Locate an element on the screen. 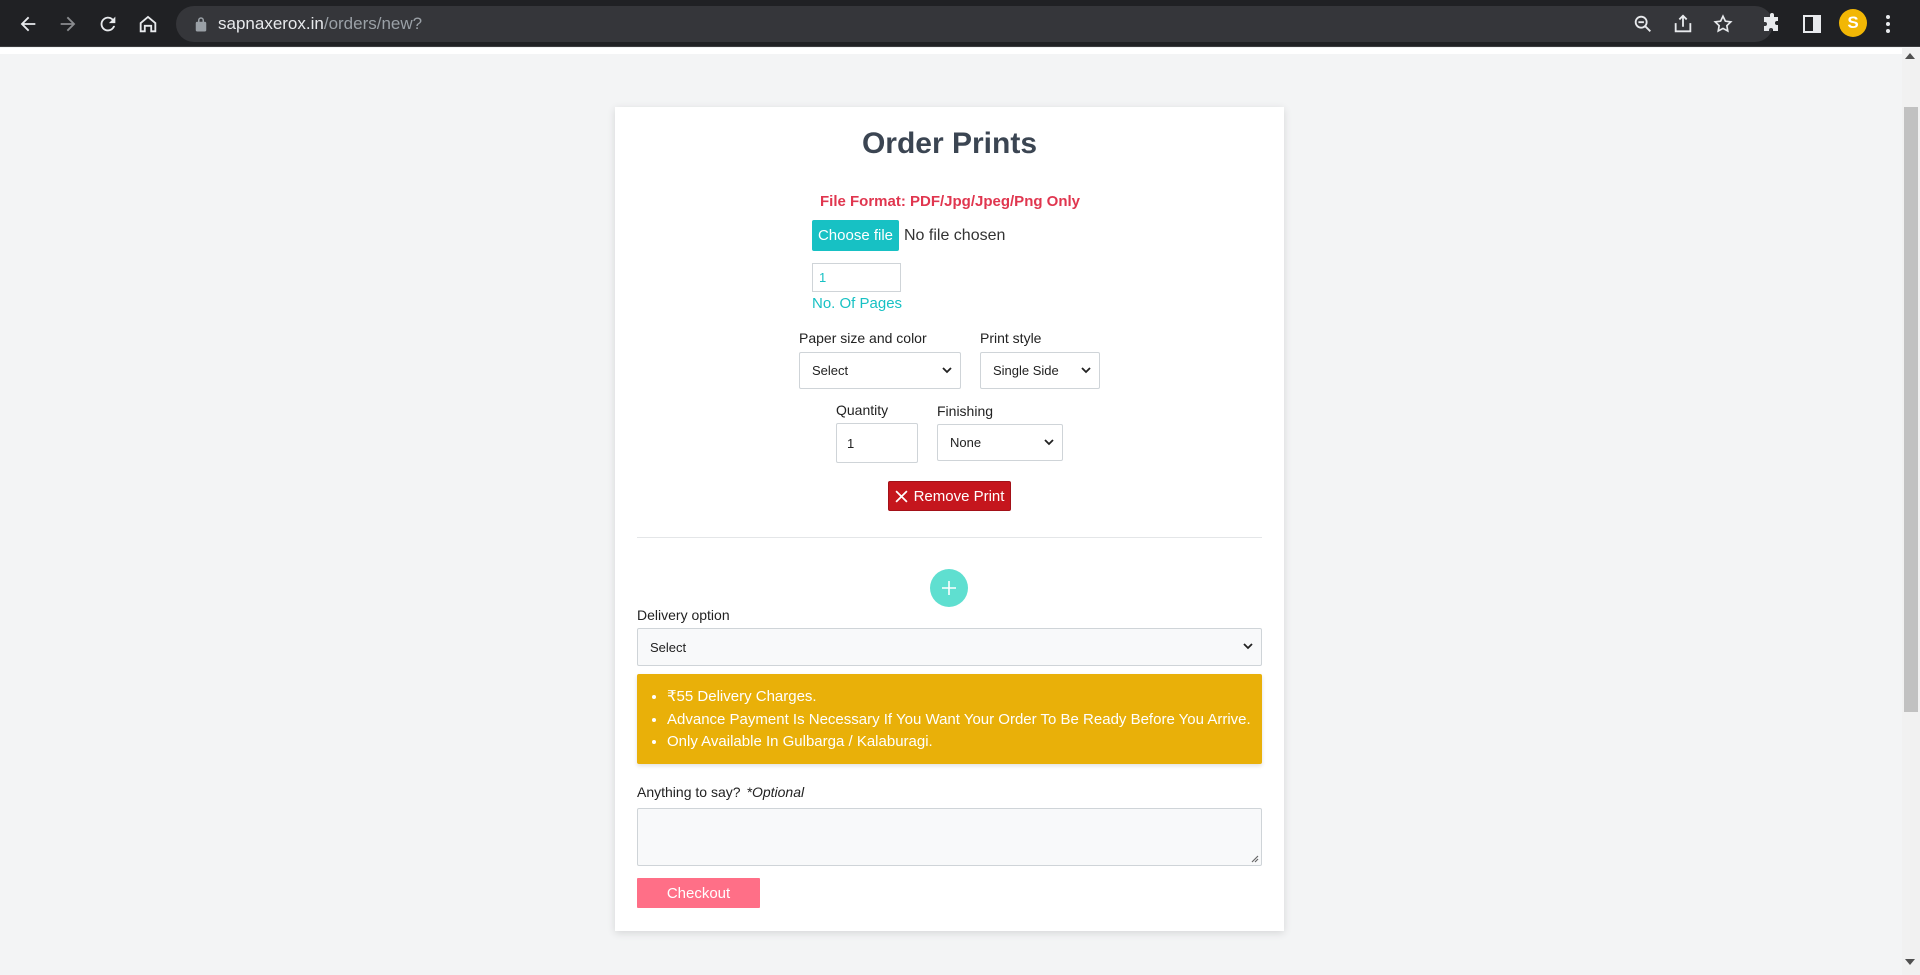 The width and height of the screenshot is (1920, 975). back-arrow-icon is located at coordinates (28, 24).